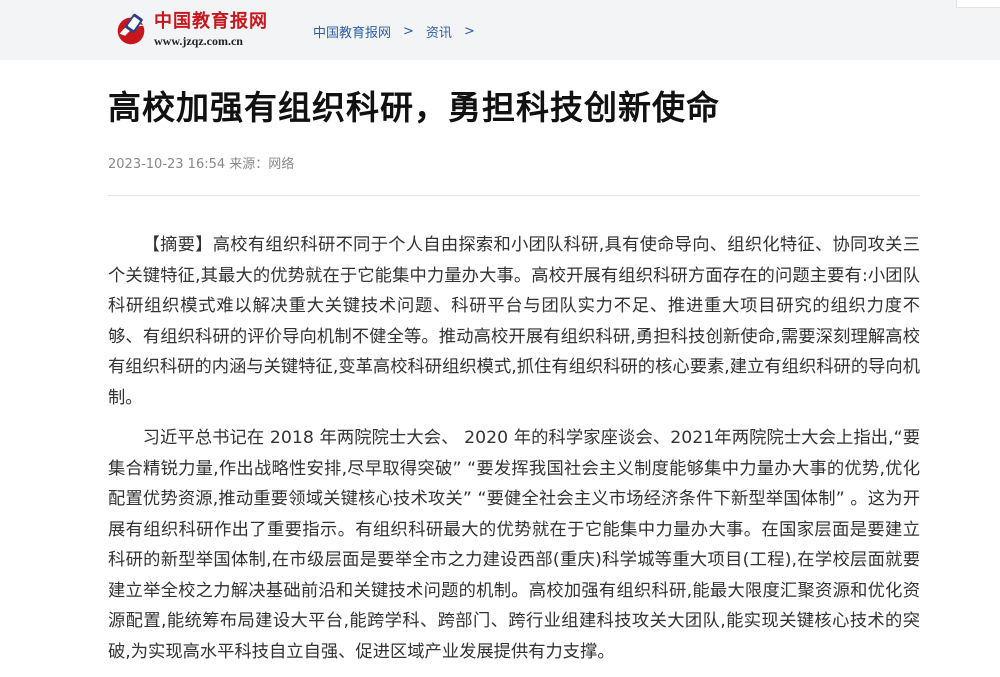 This screenshot has height=677, width=1000. Describe the element at coordinates (439, 31) in the screenshot. I see `breadcrumb-news-link: 资讯` at that location.